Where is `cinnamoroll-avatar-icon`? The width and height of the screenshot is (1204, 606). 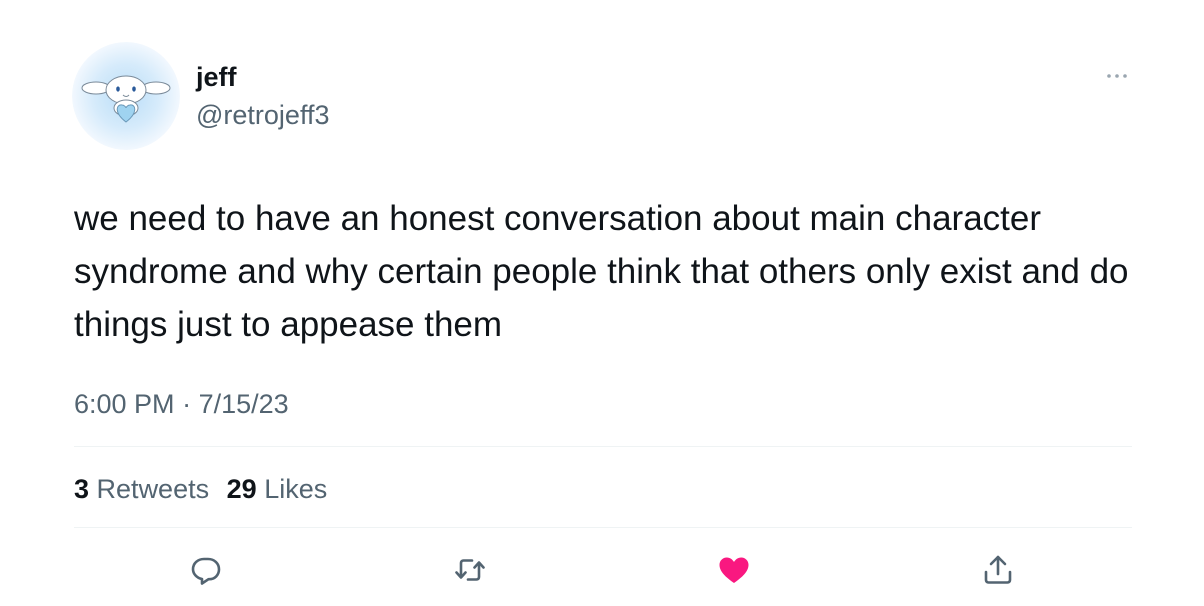
cinnamoroll-avatar-icon is located at coordinates (126, 96).